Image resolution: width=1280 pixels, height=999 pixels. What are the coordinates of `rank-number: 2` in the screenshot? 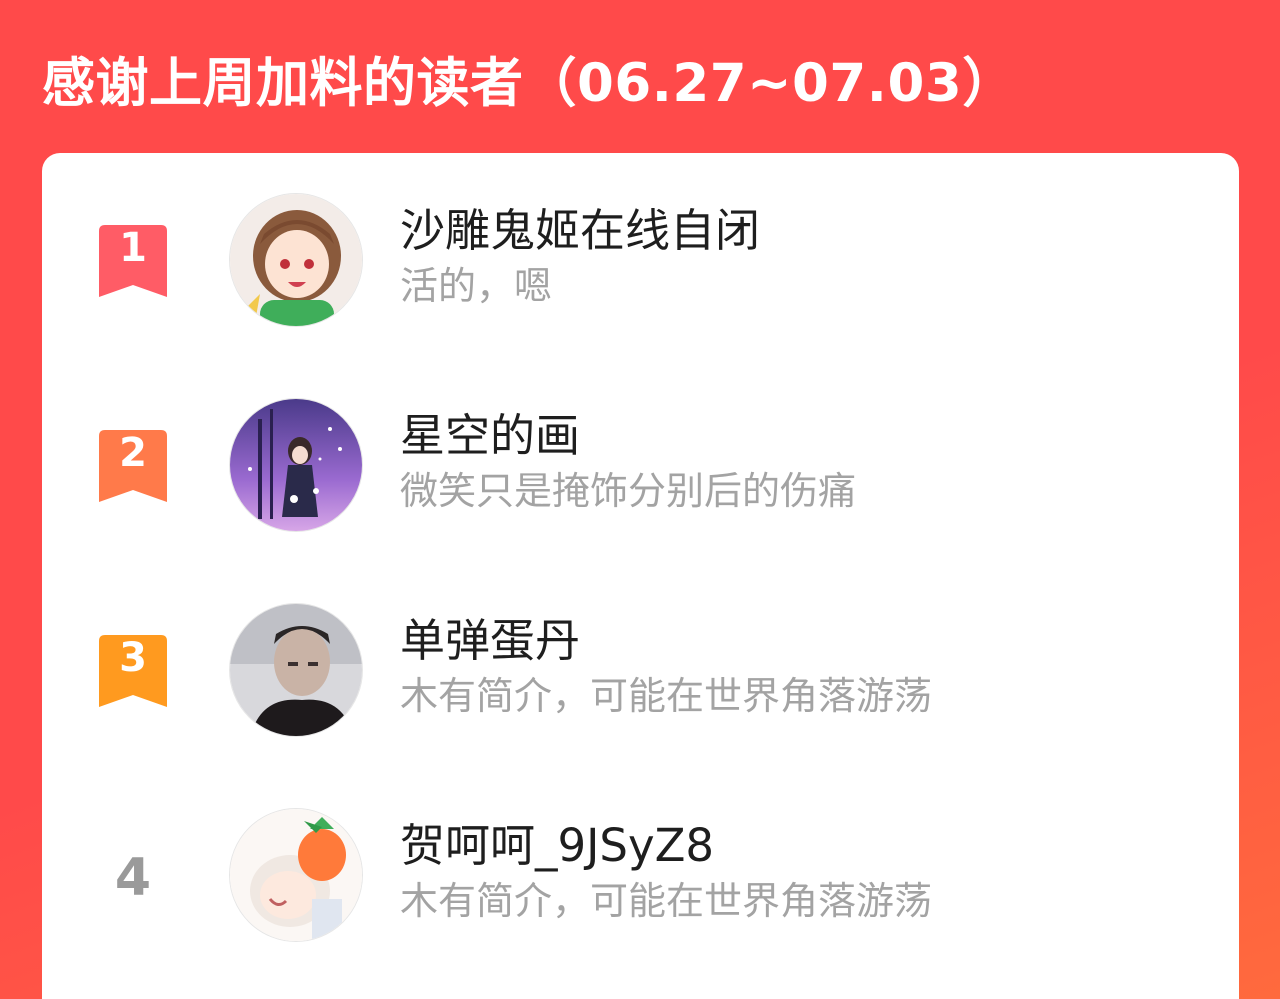 It's located at (133, 453).